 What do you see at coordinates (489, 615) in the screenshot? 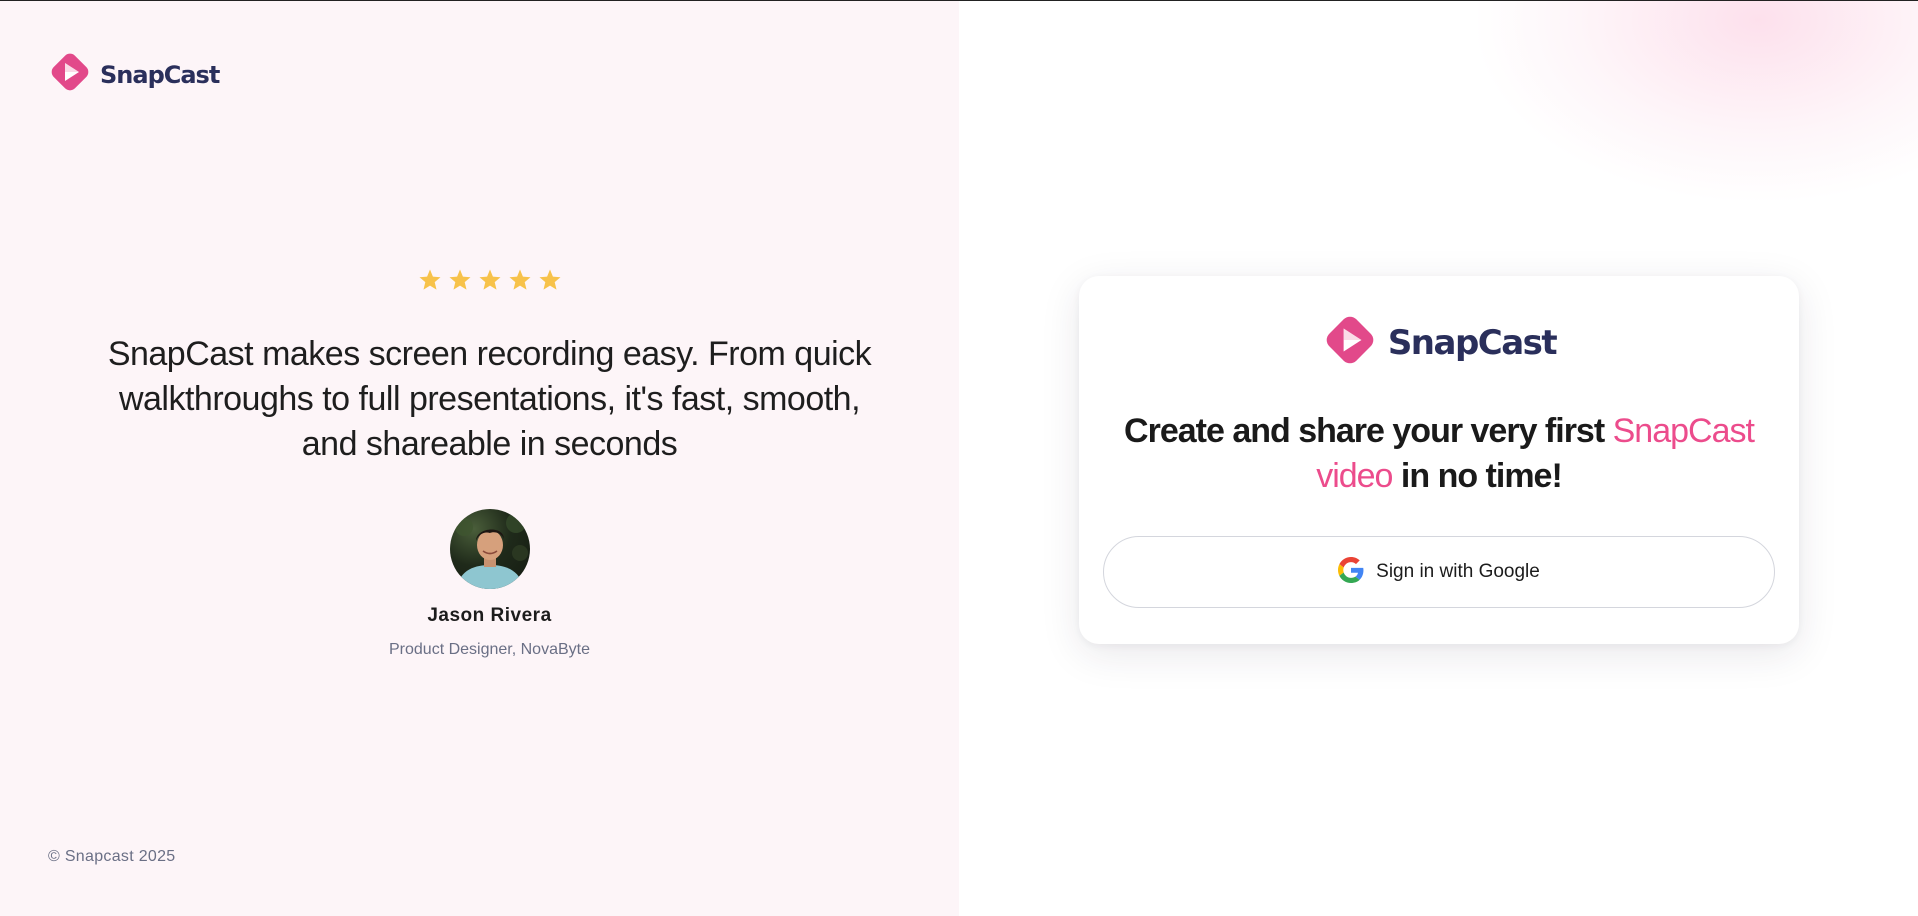
I see `author-name: Jason Rivera` at bounding box center [489, 615].